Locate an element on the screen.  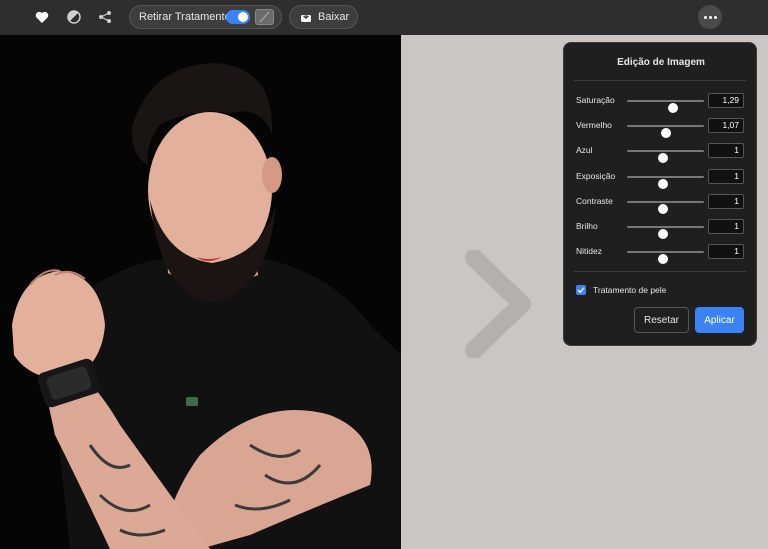
slider-row: Azul 1 is located at coordinates (661, 153).